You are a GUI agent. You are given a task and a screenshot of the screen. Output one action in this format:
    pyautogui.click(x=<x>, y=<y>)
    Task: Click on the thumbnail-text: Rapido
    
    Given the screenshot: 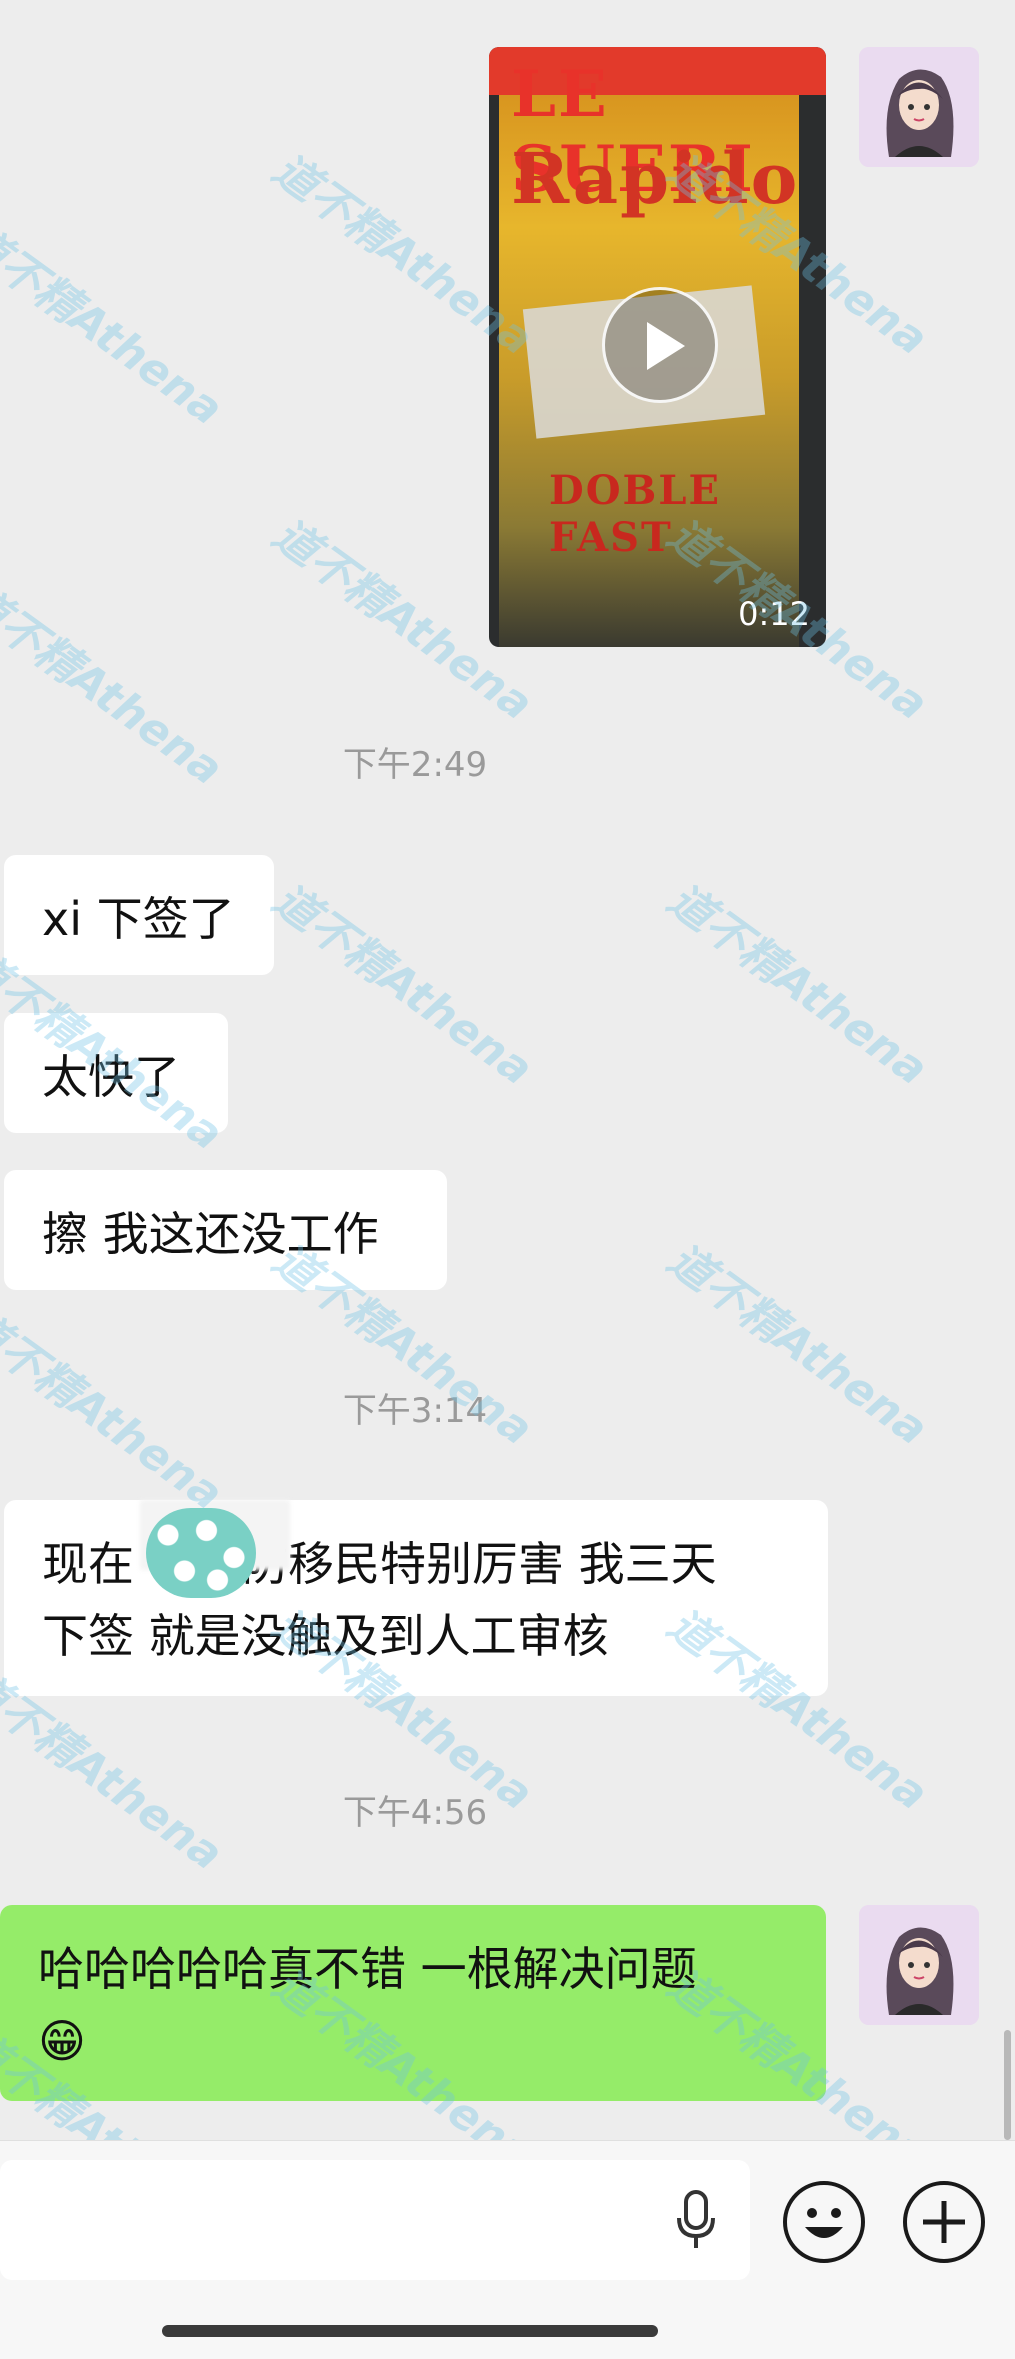 What is the action you would take?
    pyautogui.click(x=655, y=178)
    